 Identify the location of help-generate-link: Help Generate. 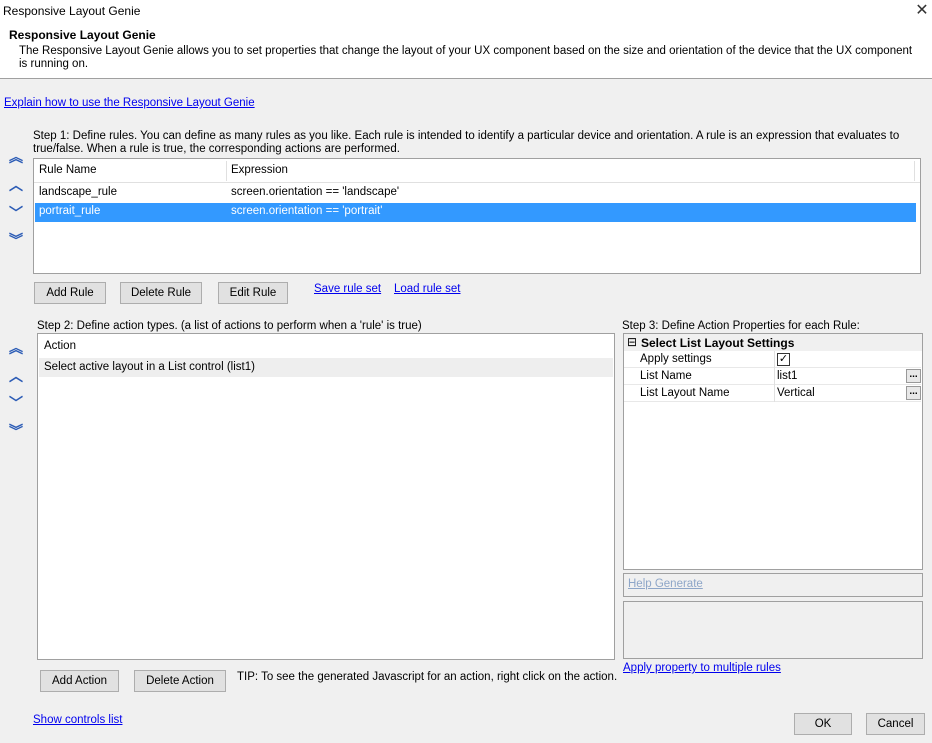
(665, 584).